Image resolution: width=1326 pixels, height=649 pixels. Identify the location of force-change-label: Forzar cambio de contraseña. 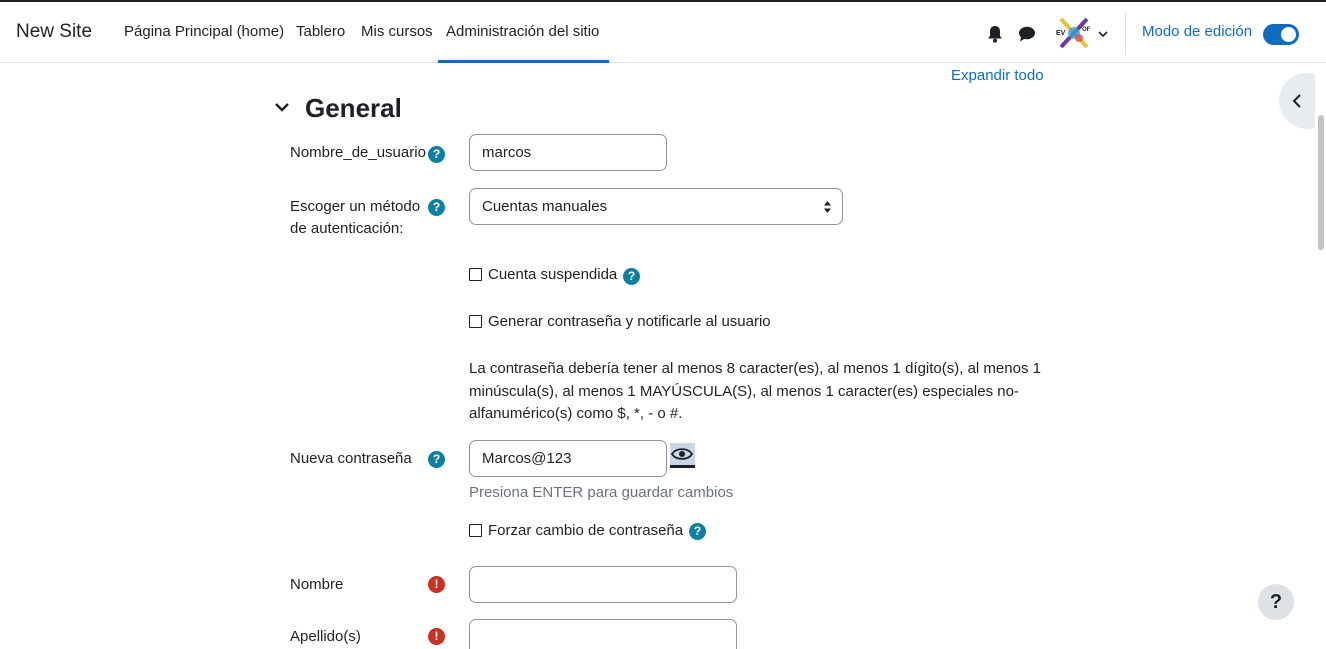
(585, 530).